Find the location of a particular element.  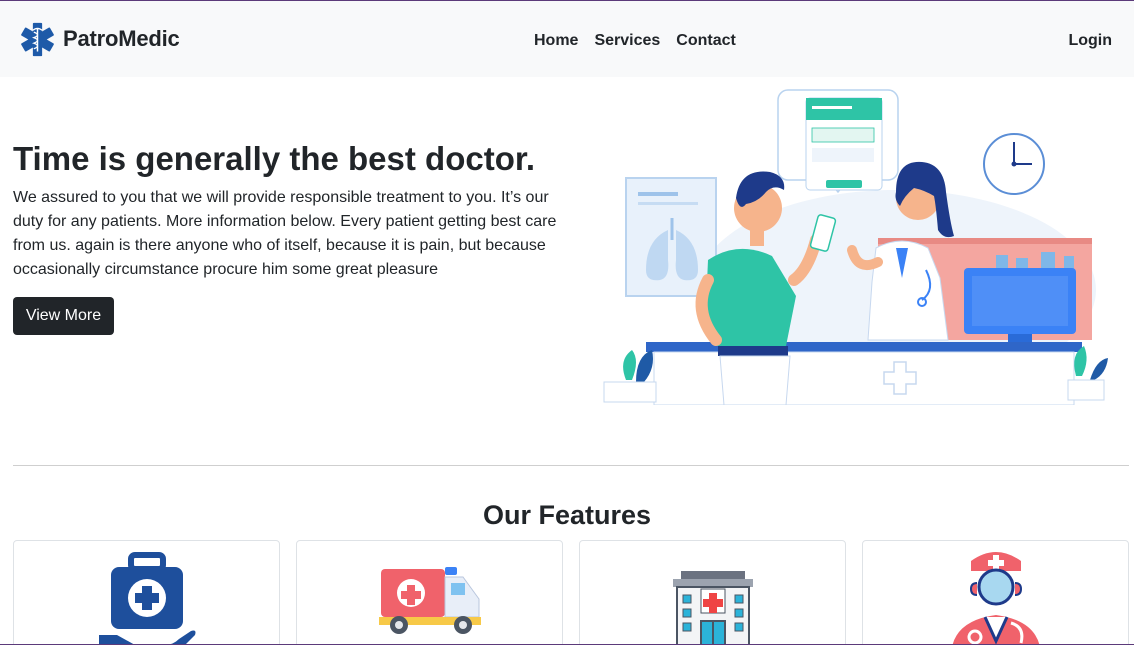

star-of-life-icon is located at coordinates (37, 39).